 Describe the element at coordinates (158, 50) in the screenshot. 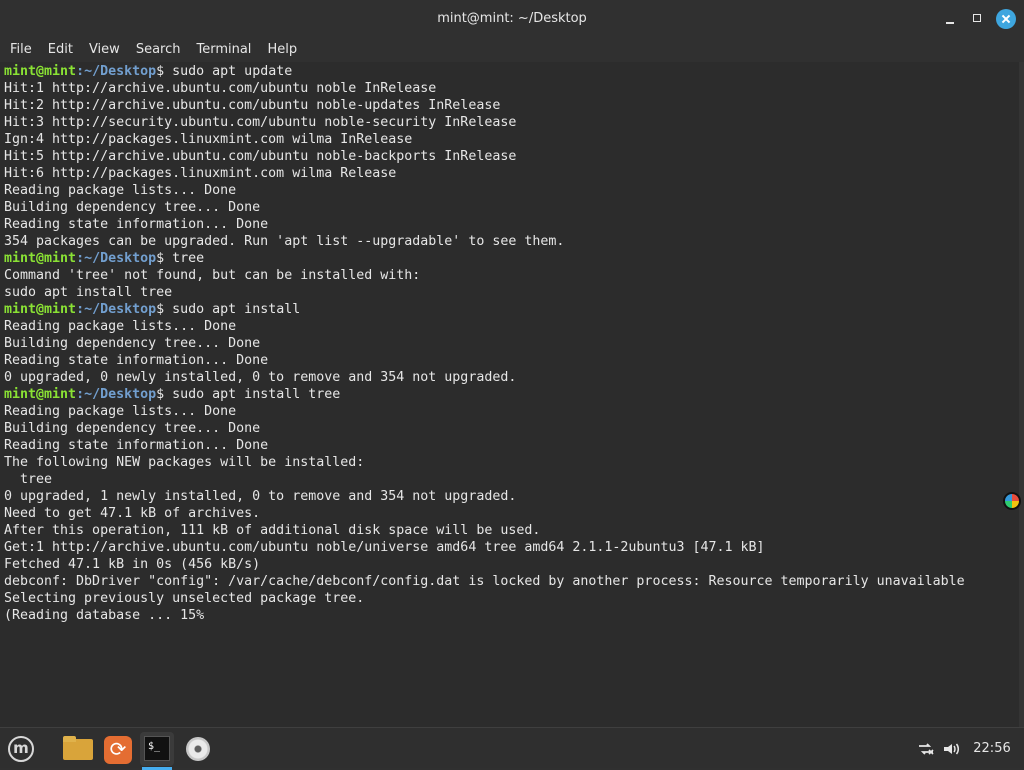

I see `menu-search: Search` at that location.